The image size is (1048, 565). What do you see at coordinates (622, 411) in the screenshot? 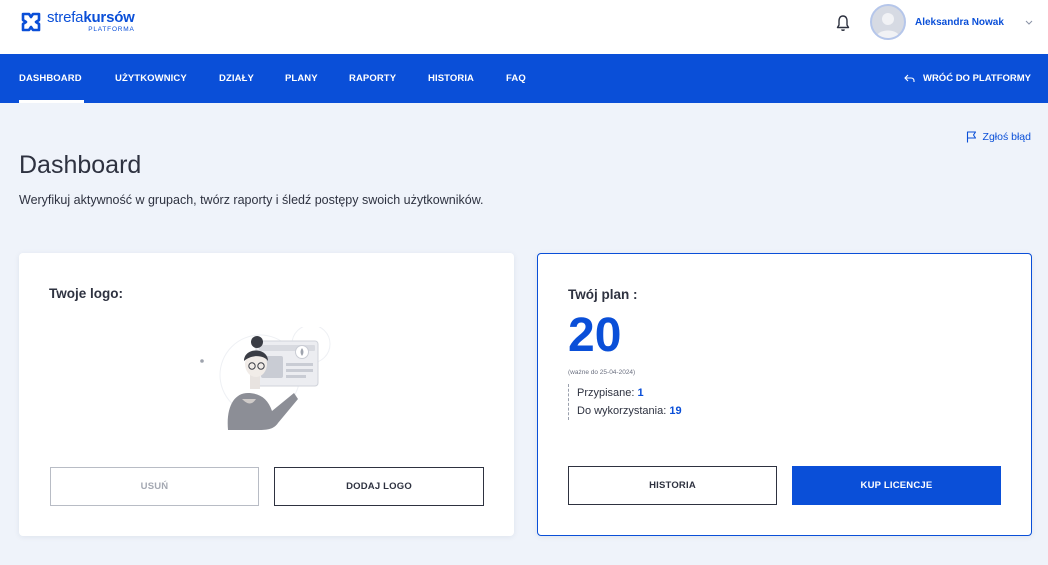
I see `available-label: Do wykorzystania:` at bounding box center [622, 411].